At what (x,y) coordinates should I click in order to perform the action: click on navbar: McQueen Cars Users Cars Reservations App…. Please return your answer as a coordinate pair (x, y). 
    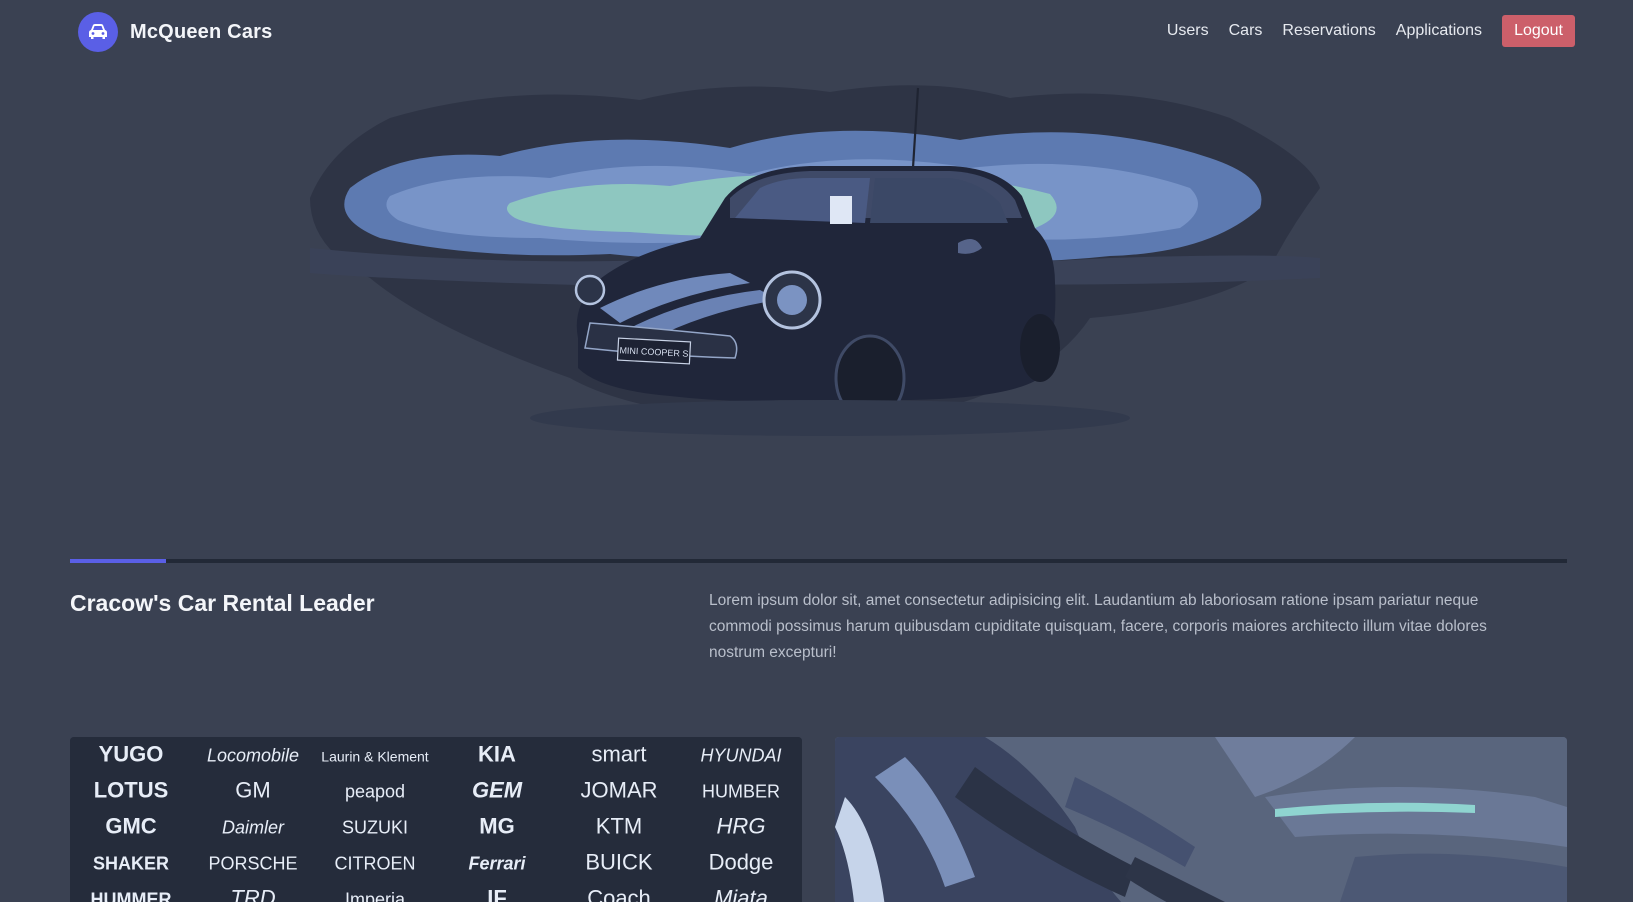
    Looking at the image, I should click on (816, 32).